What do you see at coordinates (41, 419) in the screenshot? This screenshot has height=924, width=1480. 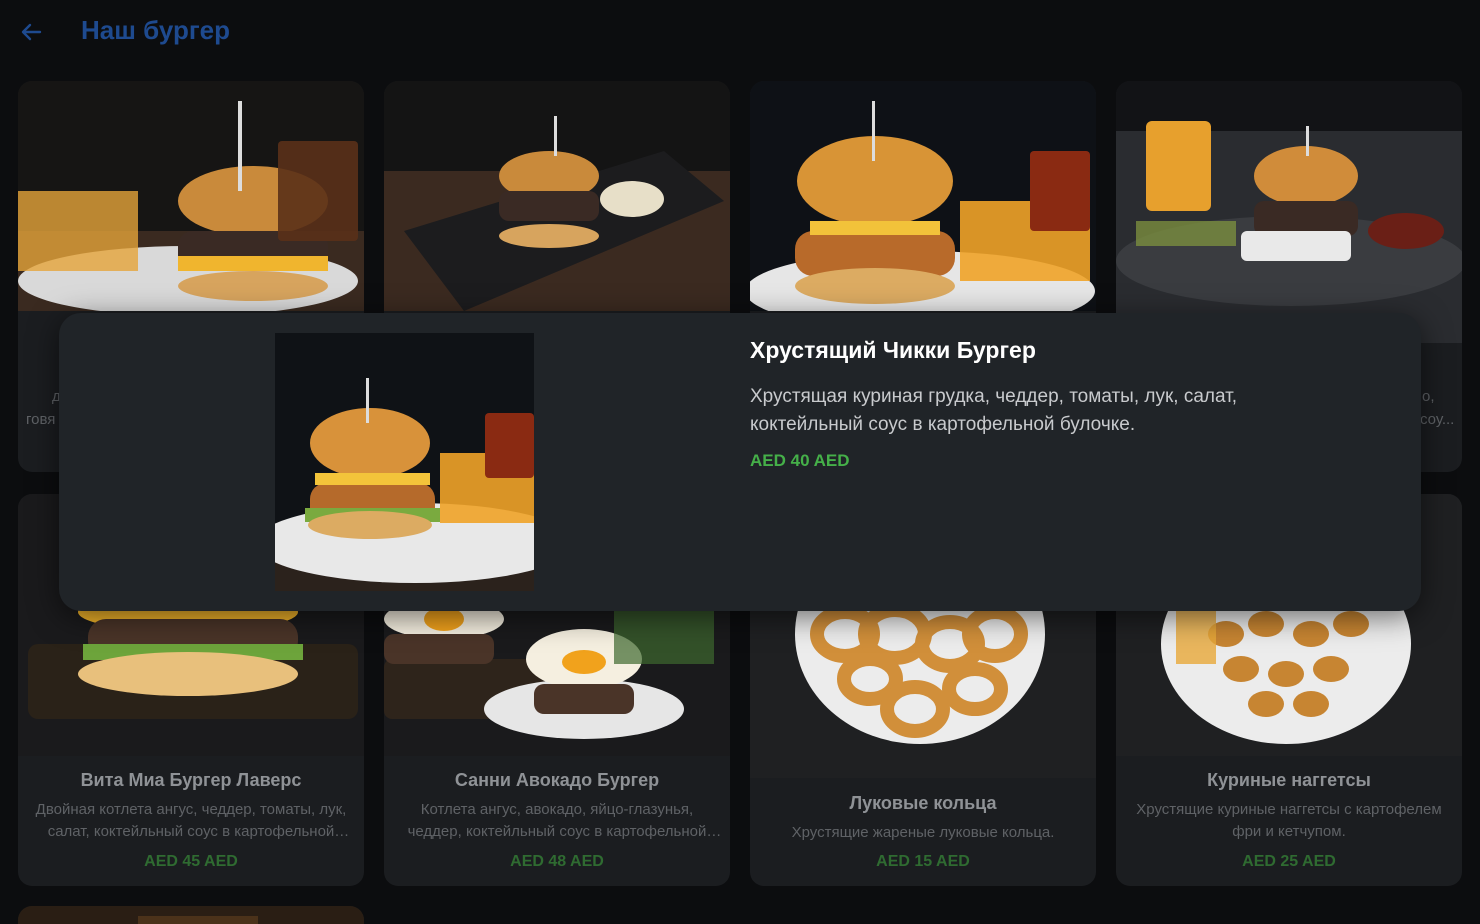 I see `card-description-peek: говя` at bounding box center [41, 419].